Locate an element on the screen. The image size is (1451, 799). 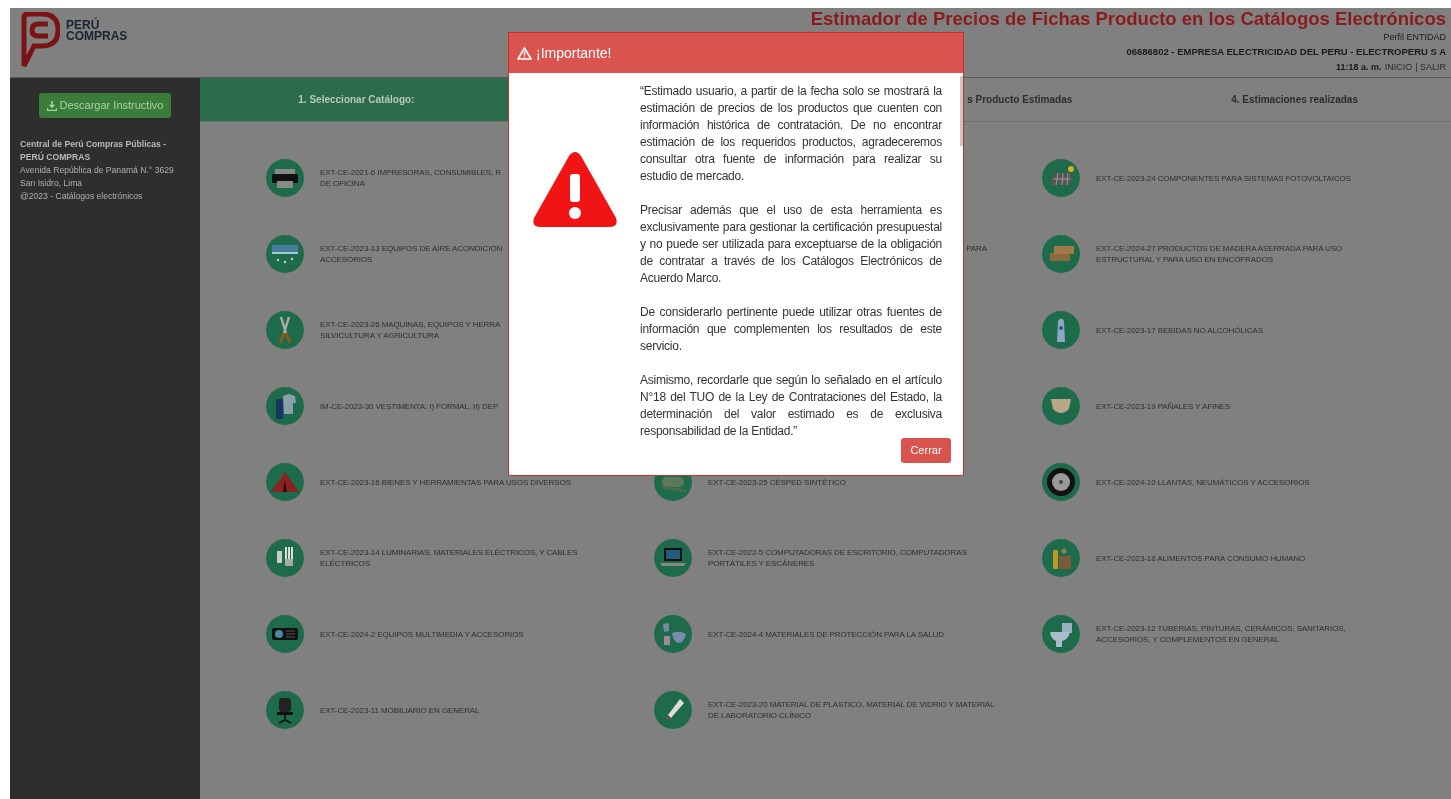
catalog-name: EXT-CE-2023-25 CÉSPED SINTÉTICO is located at coordinates (777, 482).